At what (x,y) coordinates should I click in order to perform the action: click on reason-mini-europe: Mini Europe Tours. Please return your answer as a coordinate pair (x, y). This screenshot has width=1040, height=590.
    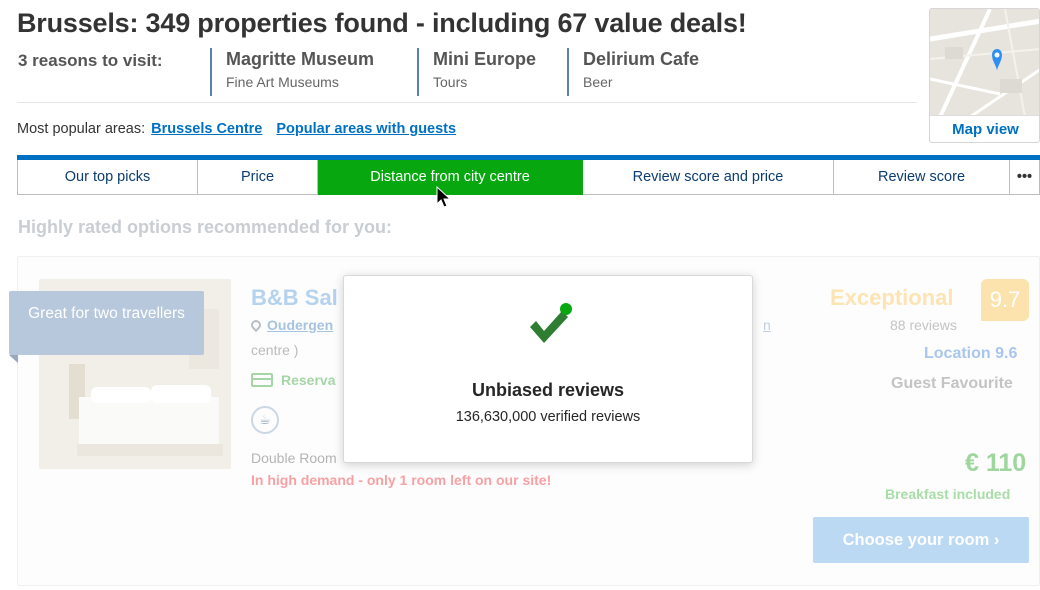
    Looking at the image, I should click on (476, 72).